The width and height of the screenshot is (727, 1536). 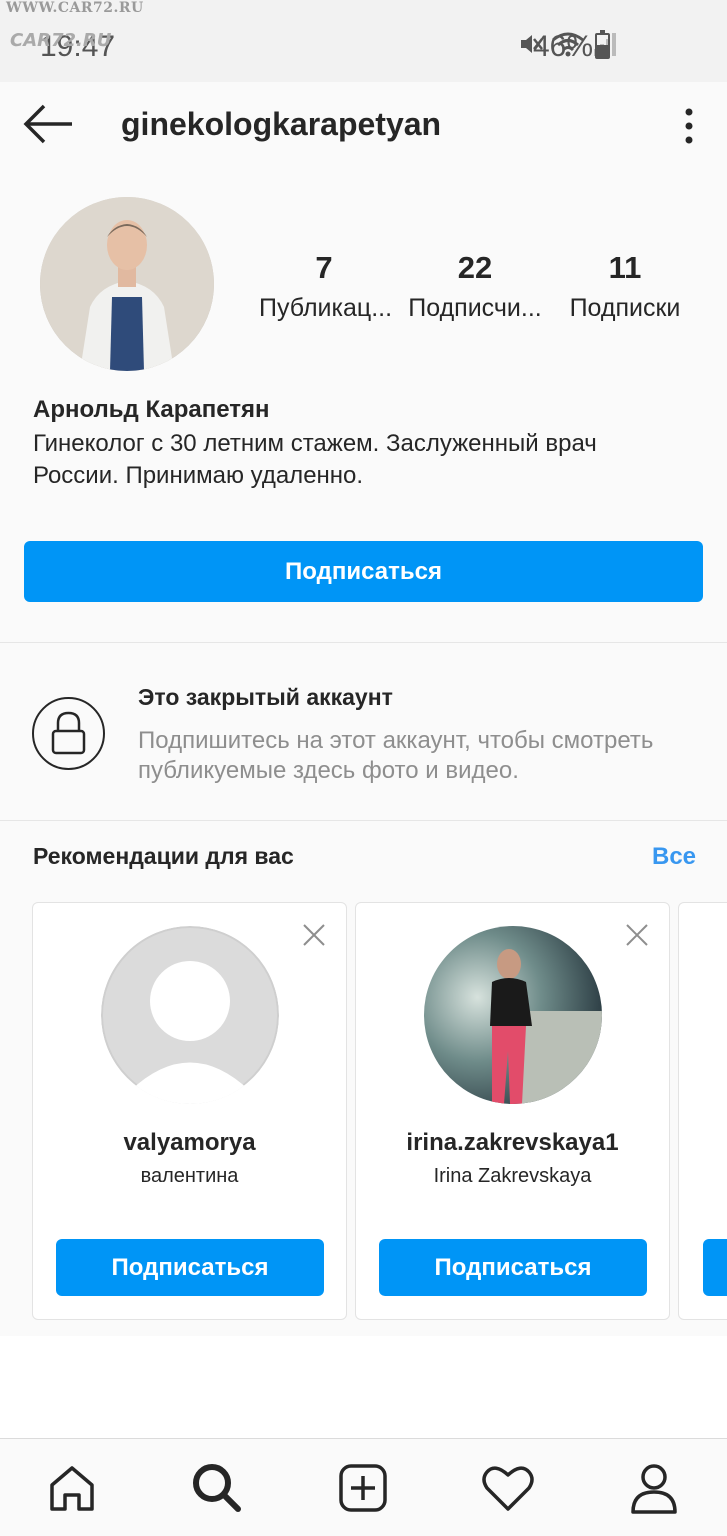 What do you see at coordinates (75, 8) in the screenshot?
I see `watermark-url: WWW.CAR72.RU` at bounding box center [75, 8].